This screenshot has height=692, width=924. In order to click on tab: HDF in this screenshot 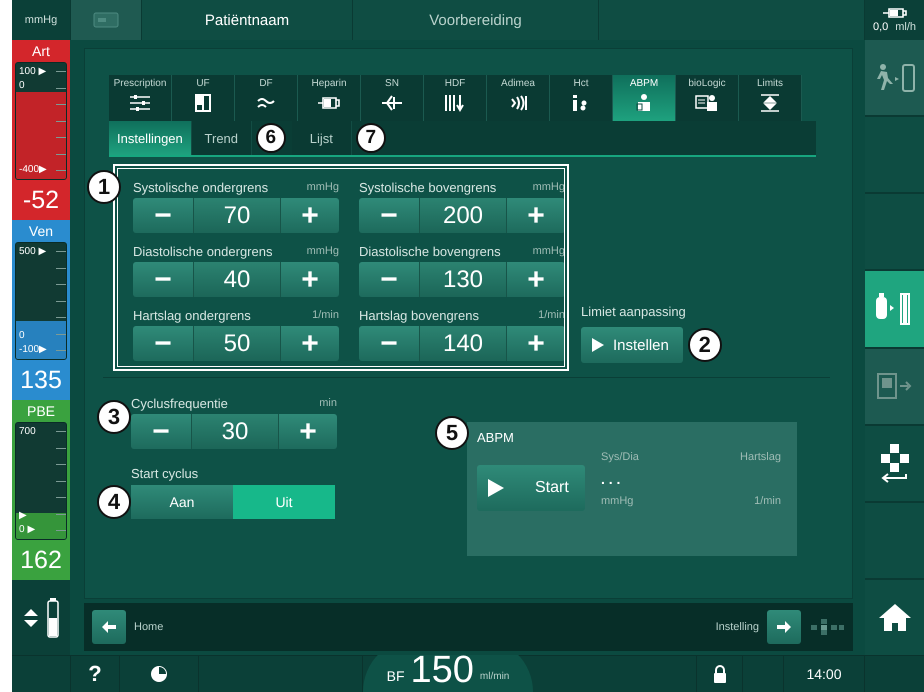, I will do `click(455, 98)`.